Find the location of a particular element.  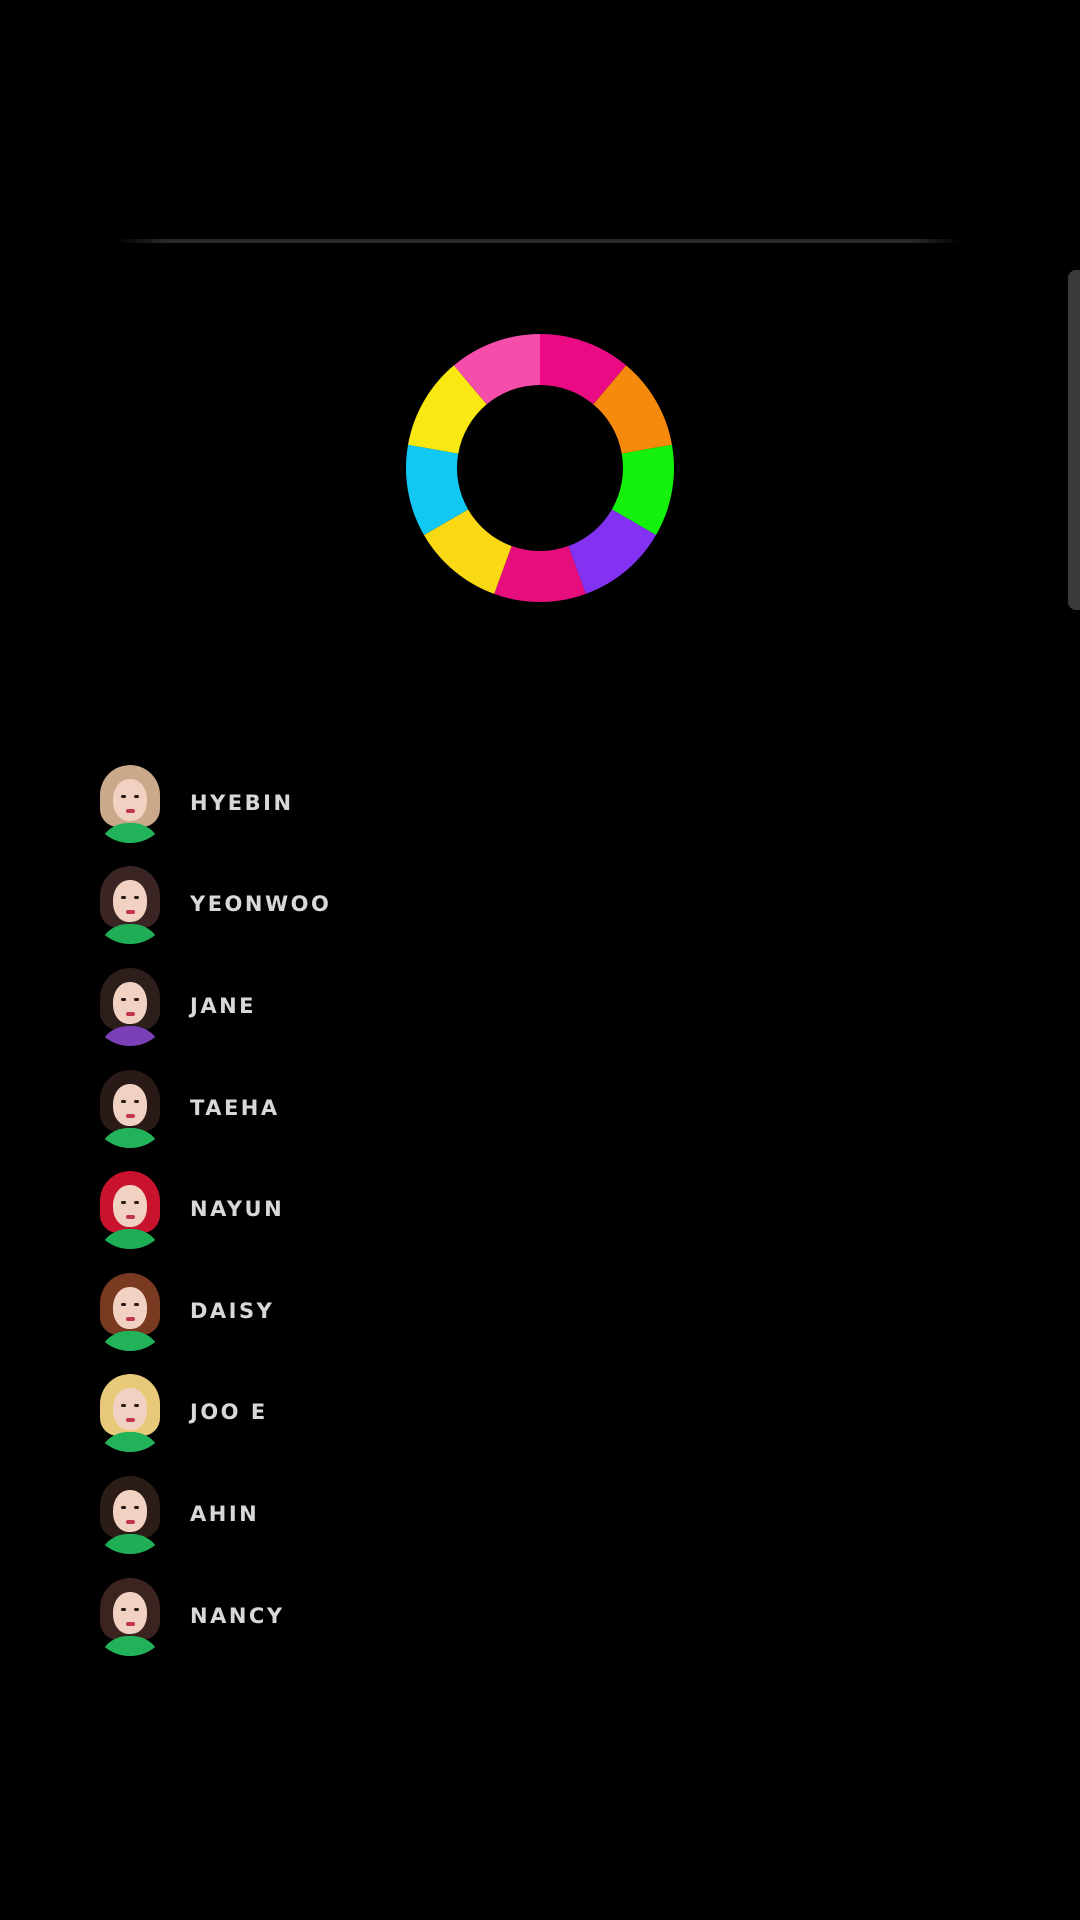

member-name: JANE is located at coordinates (223, 1005).